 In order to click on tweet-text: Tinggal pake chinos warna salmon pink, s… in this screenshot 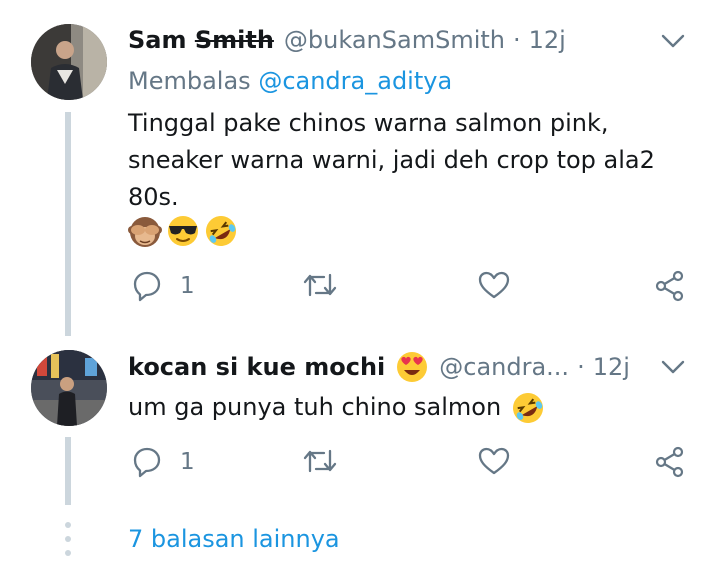, I will do `click(391, 160)`.